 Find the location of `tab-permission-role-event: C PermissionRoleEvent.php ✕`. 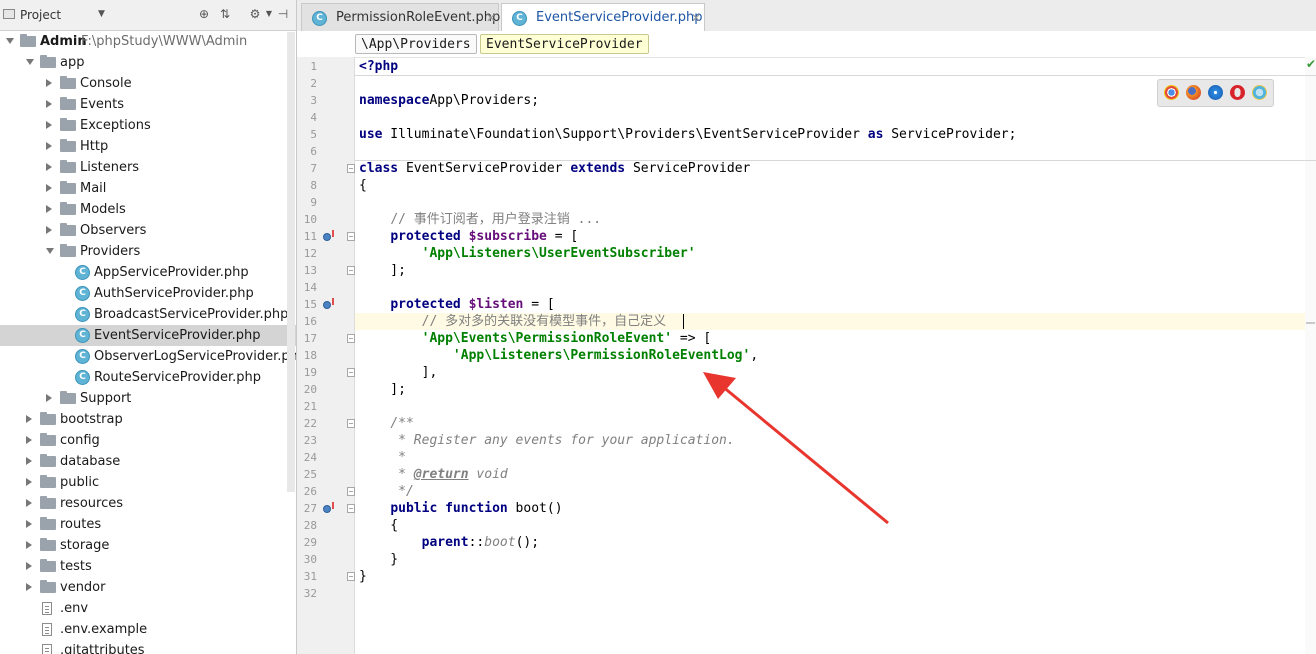

tab-permission-role-event: C PermissionRoleEvent.php ✕ is located at coordinates (400, 17).